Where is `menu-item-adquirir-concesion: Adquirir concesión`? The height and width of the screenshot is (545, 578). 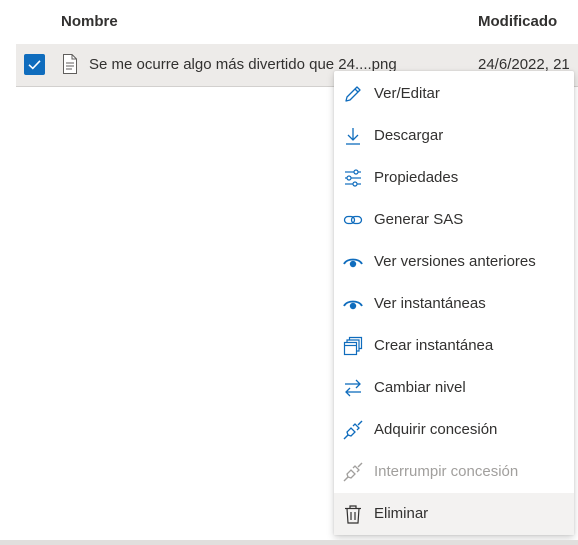
menu-item-adquirir-concesion: Adquirir concesión is located at coordinates (454, 430).